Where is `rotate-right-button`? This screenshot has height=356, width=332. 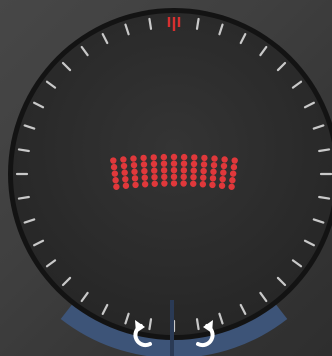
rotate-right-button is located at coordinates (204, 331).